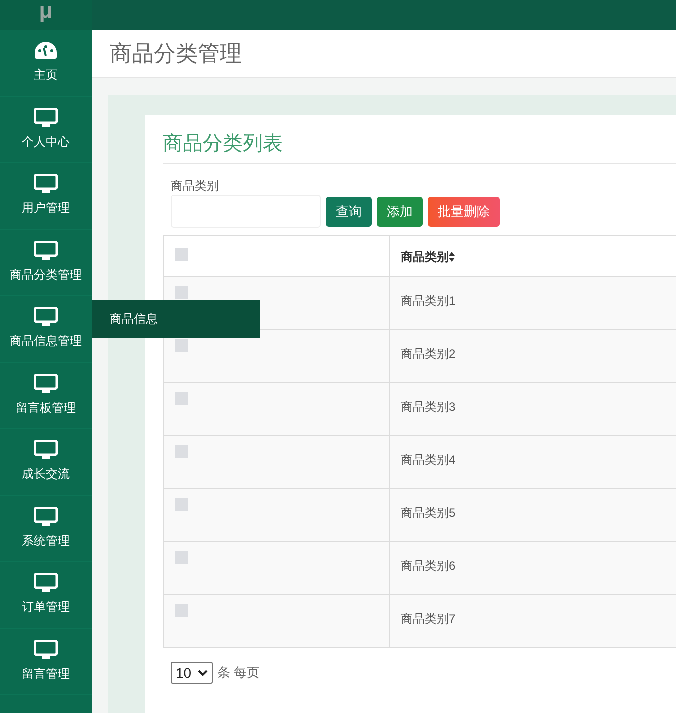 This screenshot has height=713, width=676. I want to click on sidebar-item: 留言管理, so click(46, 661).